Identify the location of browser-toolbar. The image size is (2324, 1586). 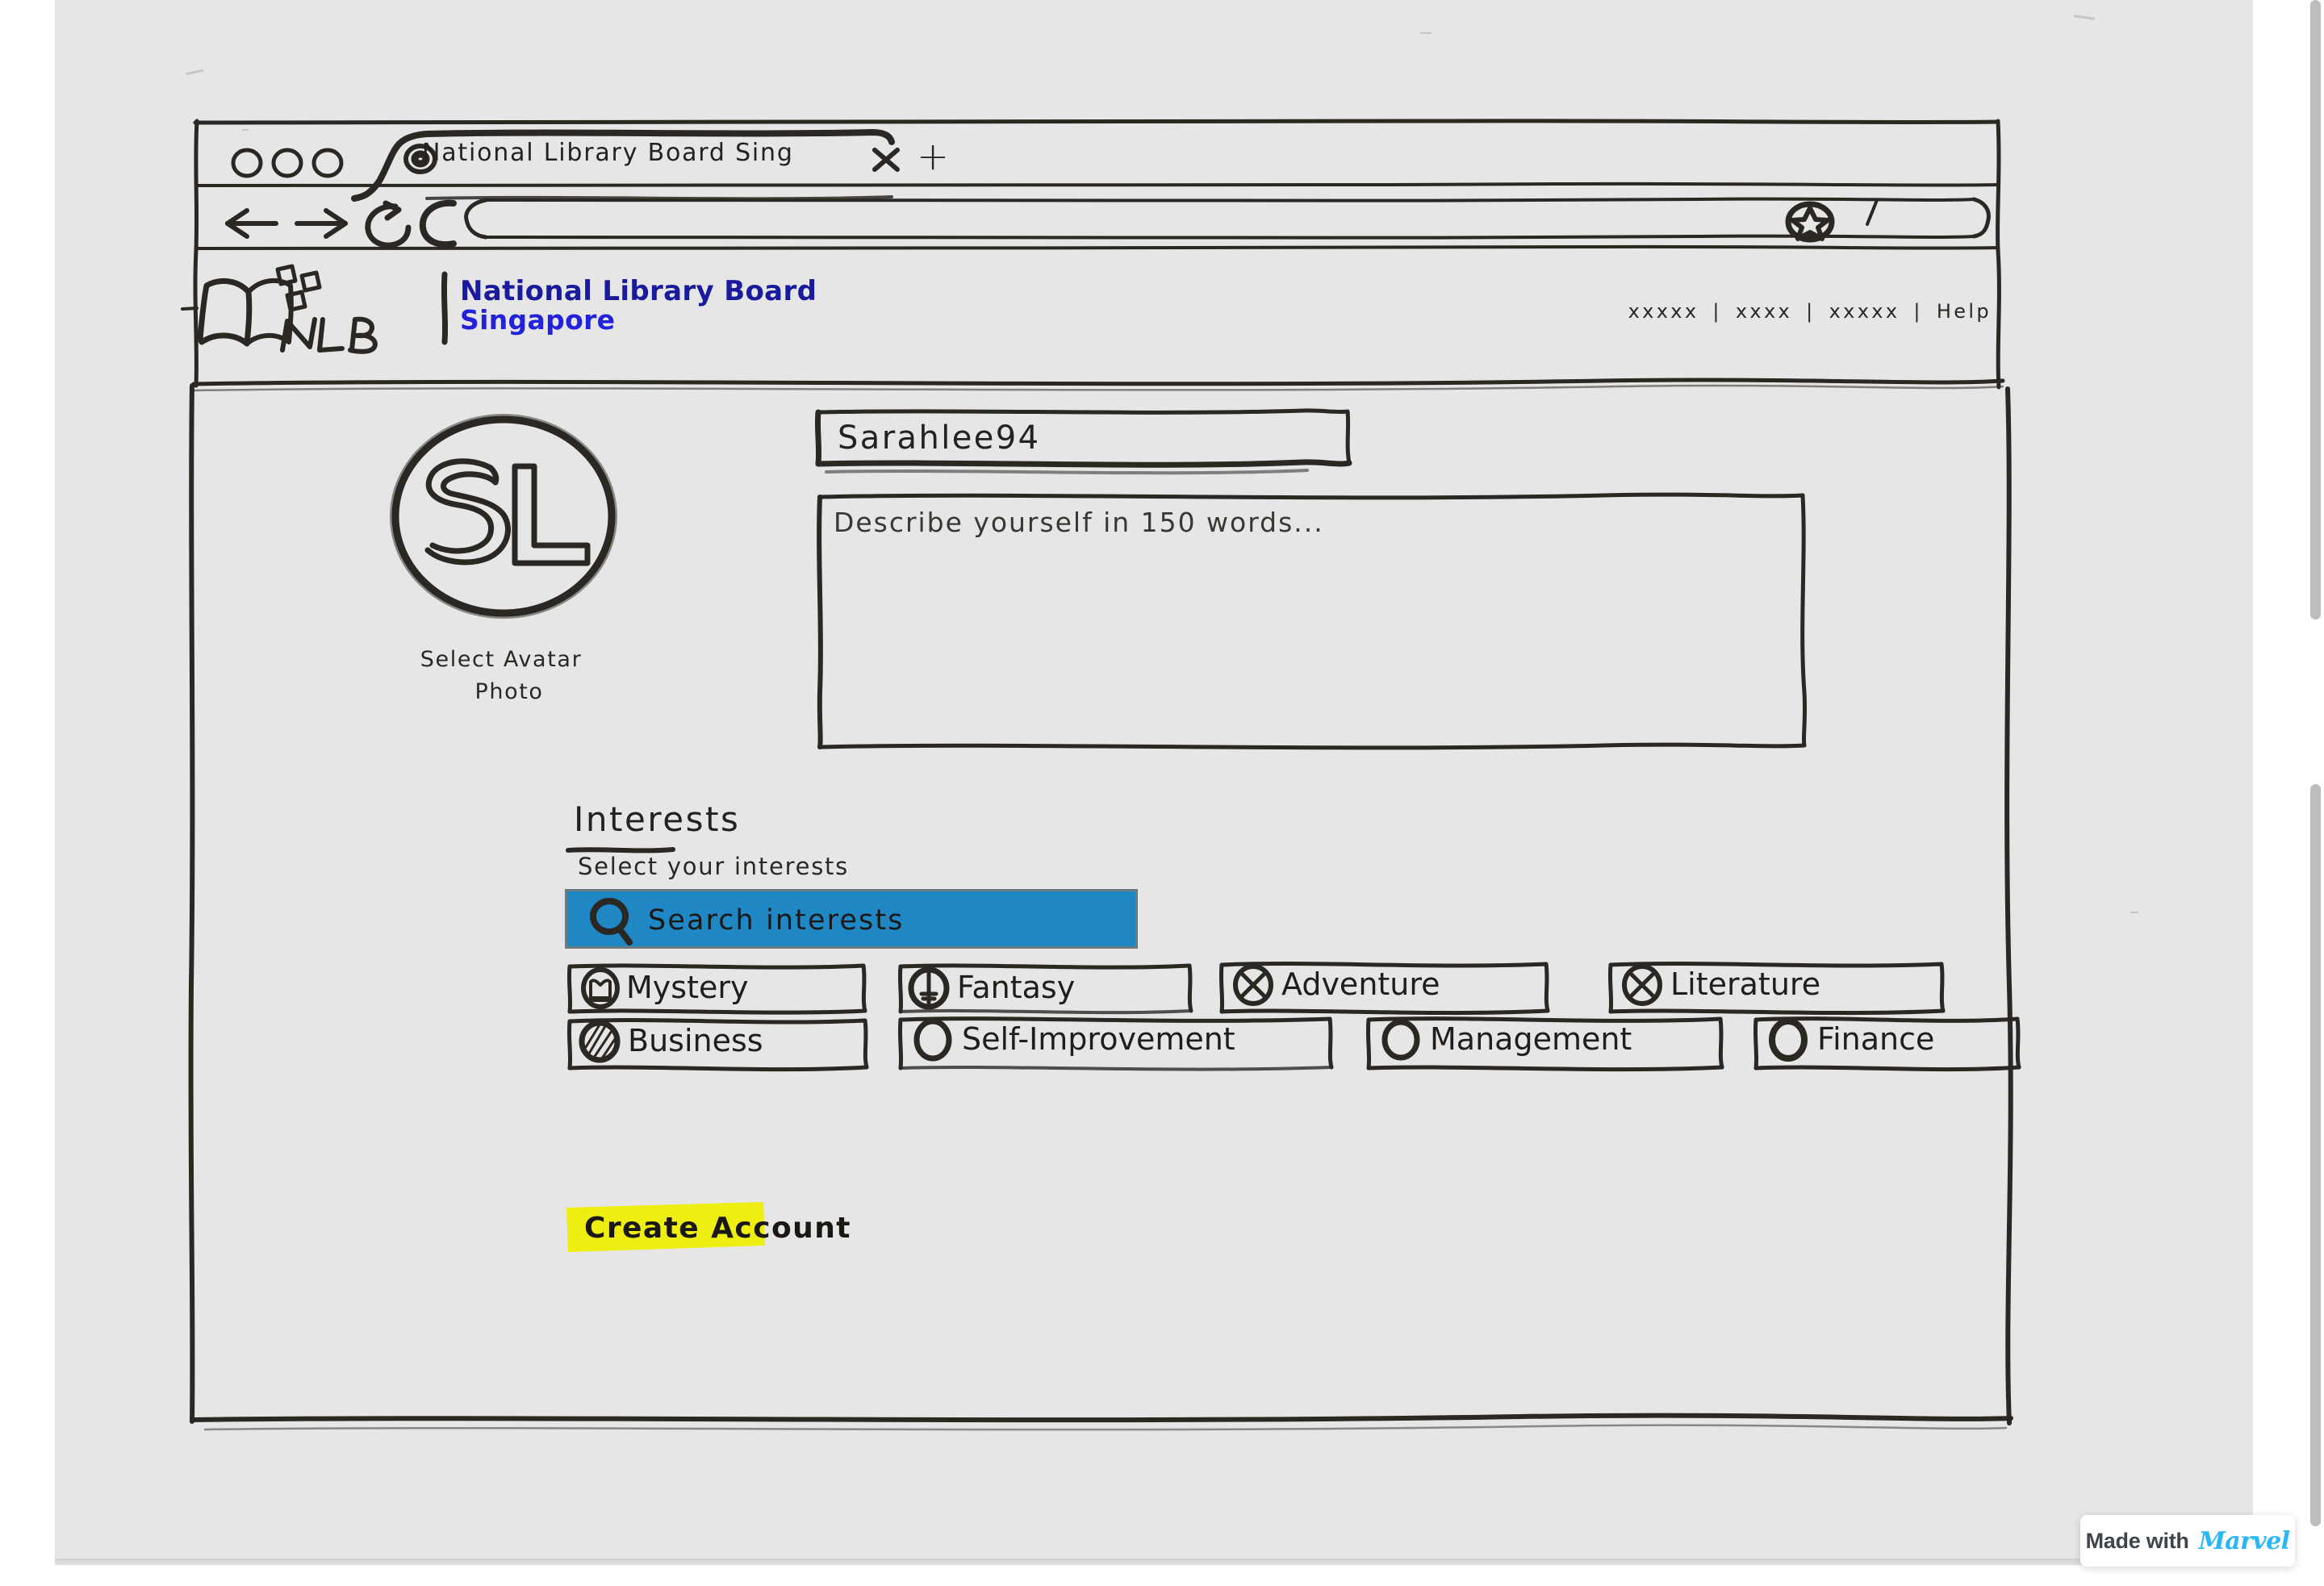
(1100, 222).